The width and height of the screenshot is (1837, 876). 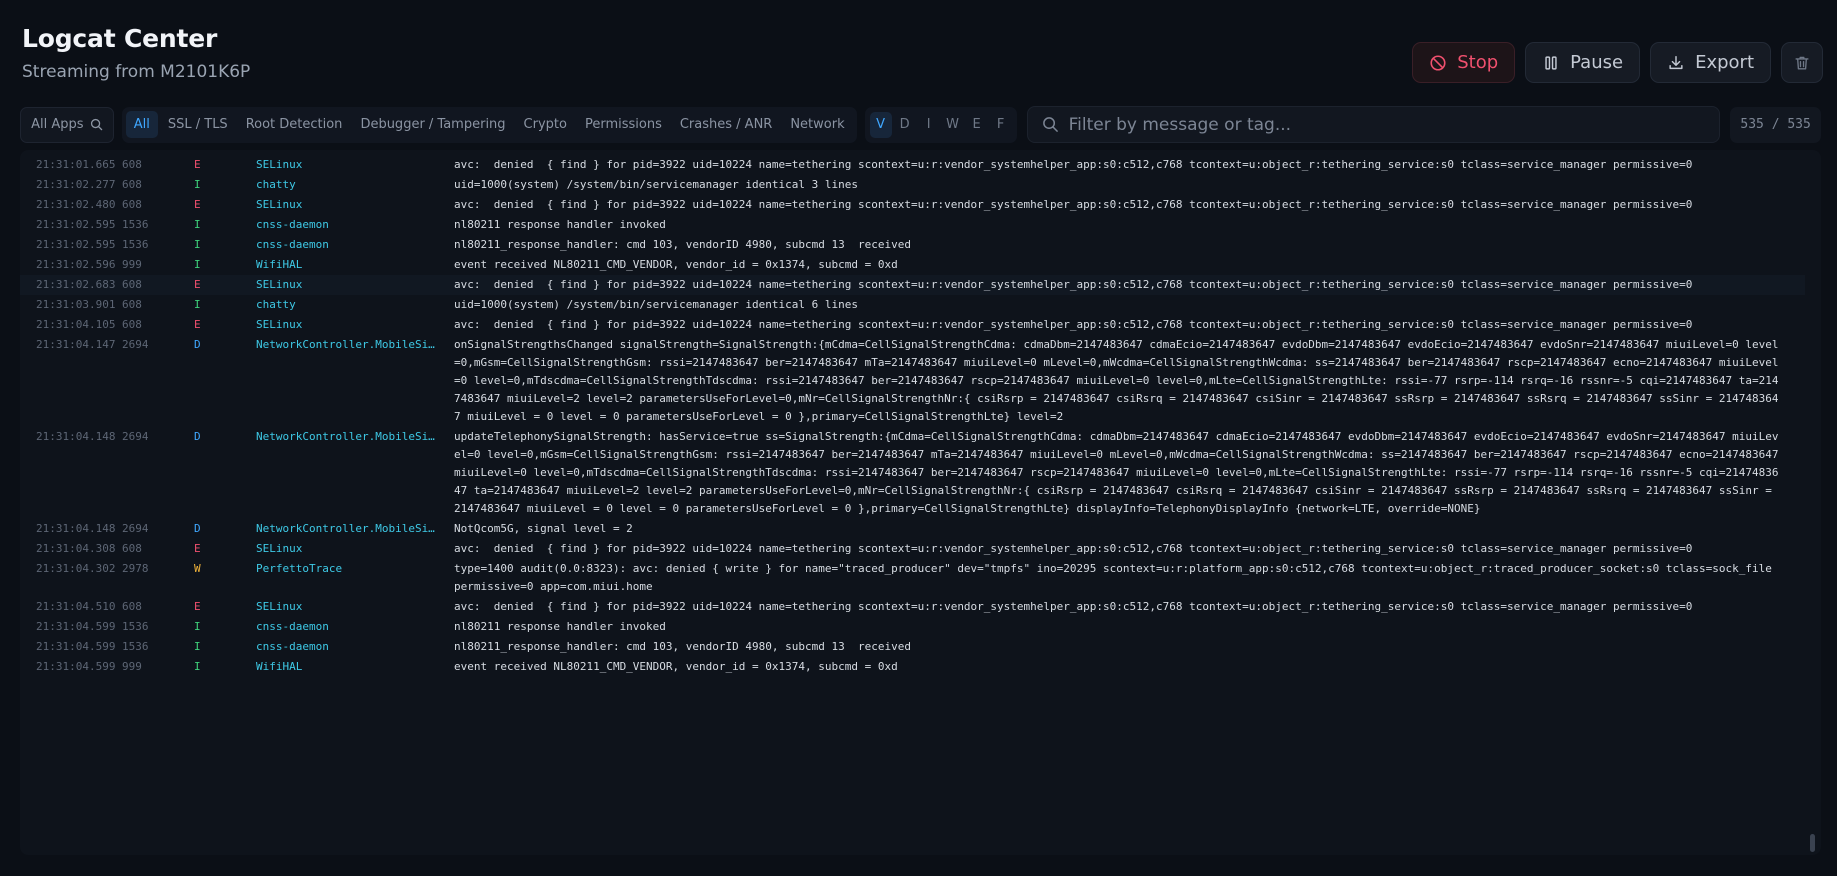 I want to click on tab-root-detection: Root Detection, so click(x=294, y=124).